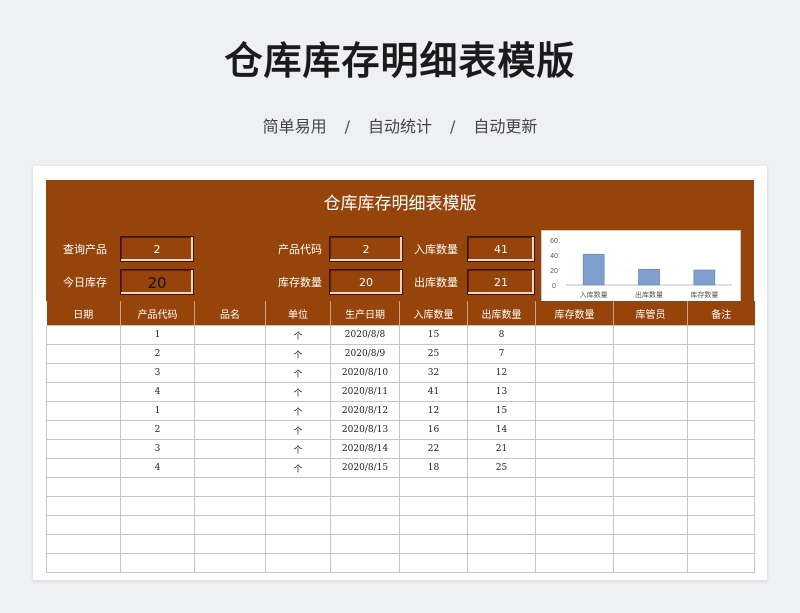 The image size is (800, 613). I want to click on column-header: 出库数量, so click(501, 313).